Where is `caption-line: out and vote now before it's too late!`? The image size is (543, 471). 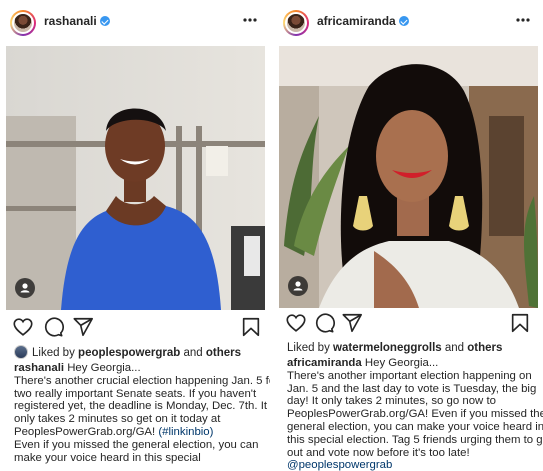 caption-line: out and vote now before it's too late! is located at coordinates (378, 452).